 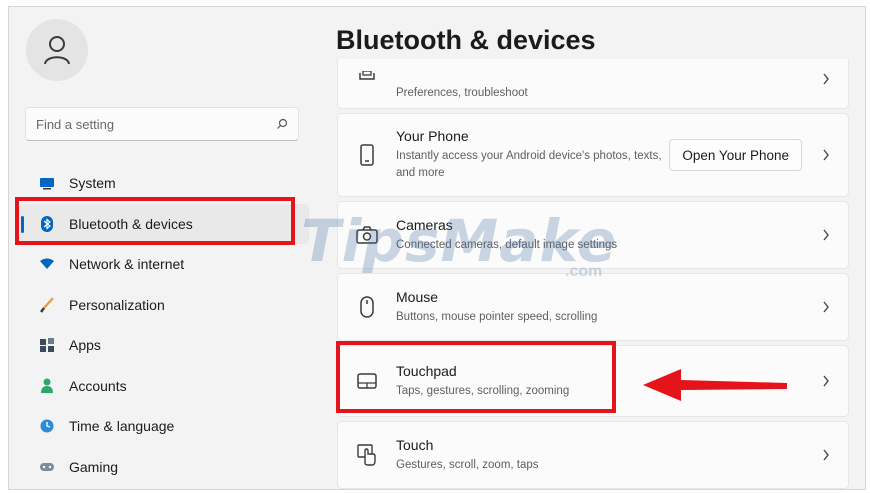 What do you see at coordinates (164, 183) in the screenshot?
I see `sidebar-item-system: System` at bounding box center [164, 183].